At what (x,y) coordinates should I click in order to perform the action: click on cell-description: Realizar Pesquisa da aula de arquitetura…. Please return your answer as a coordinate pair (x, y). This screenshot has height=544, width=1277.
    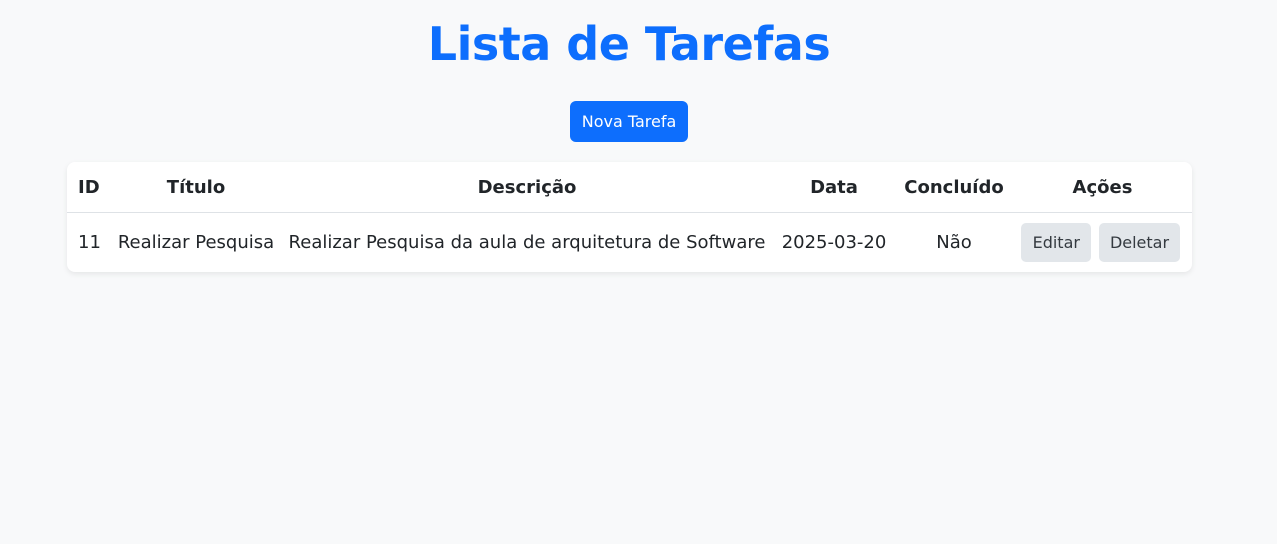
    Looking at the image, I should click on (527, 242).